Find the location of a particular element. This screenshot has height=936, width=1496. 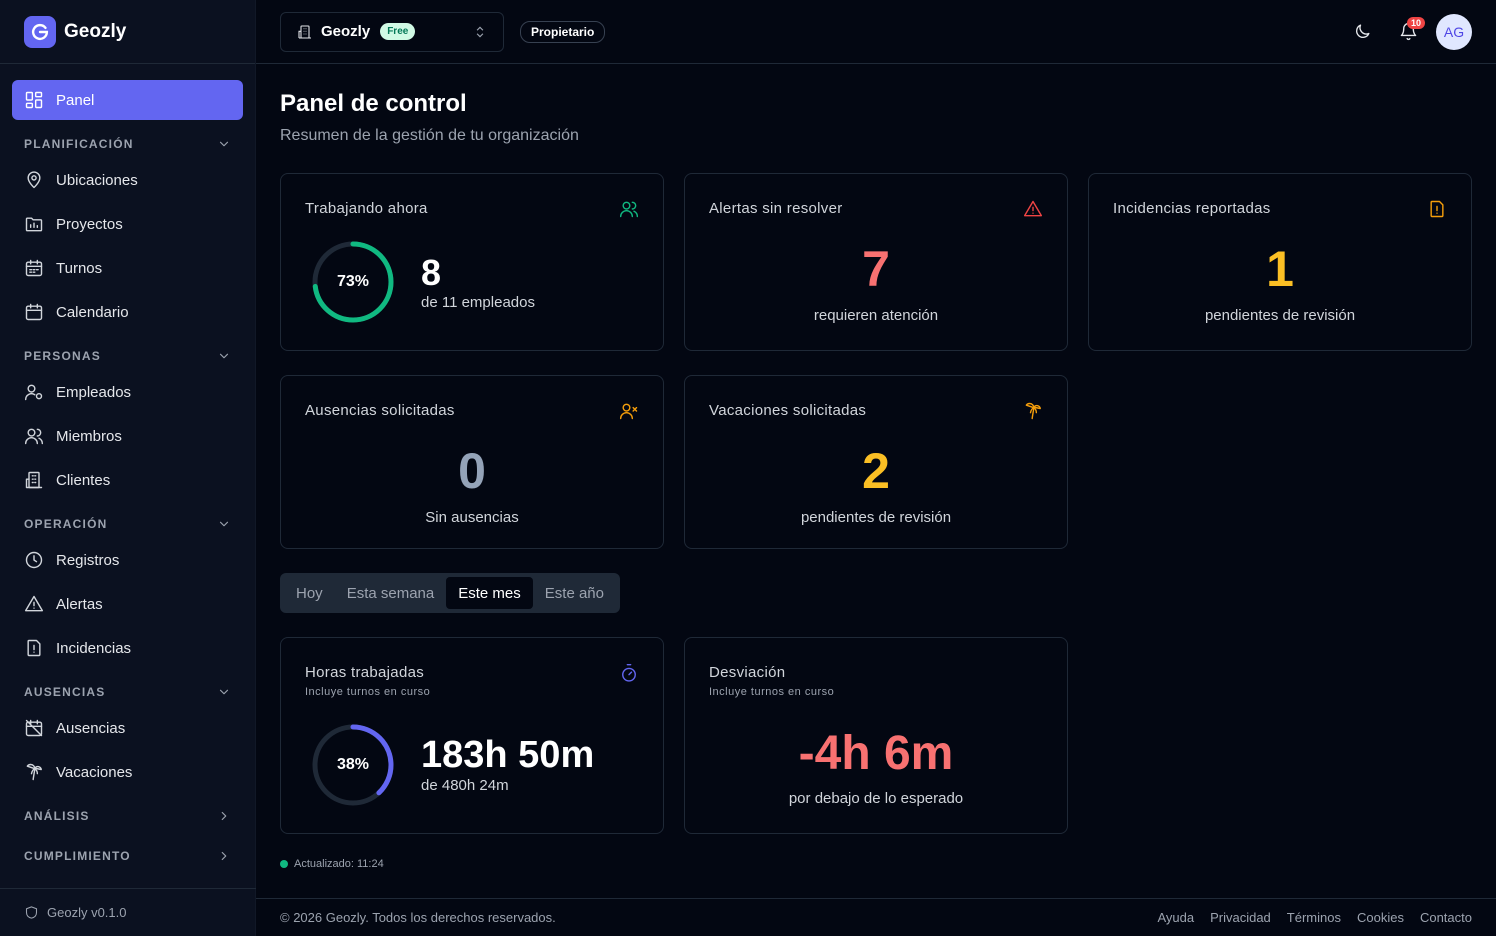

section-label: PLANIFICACIÓN is located at coordinates (79, 144).